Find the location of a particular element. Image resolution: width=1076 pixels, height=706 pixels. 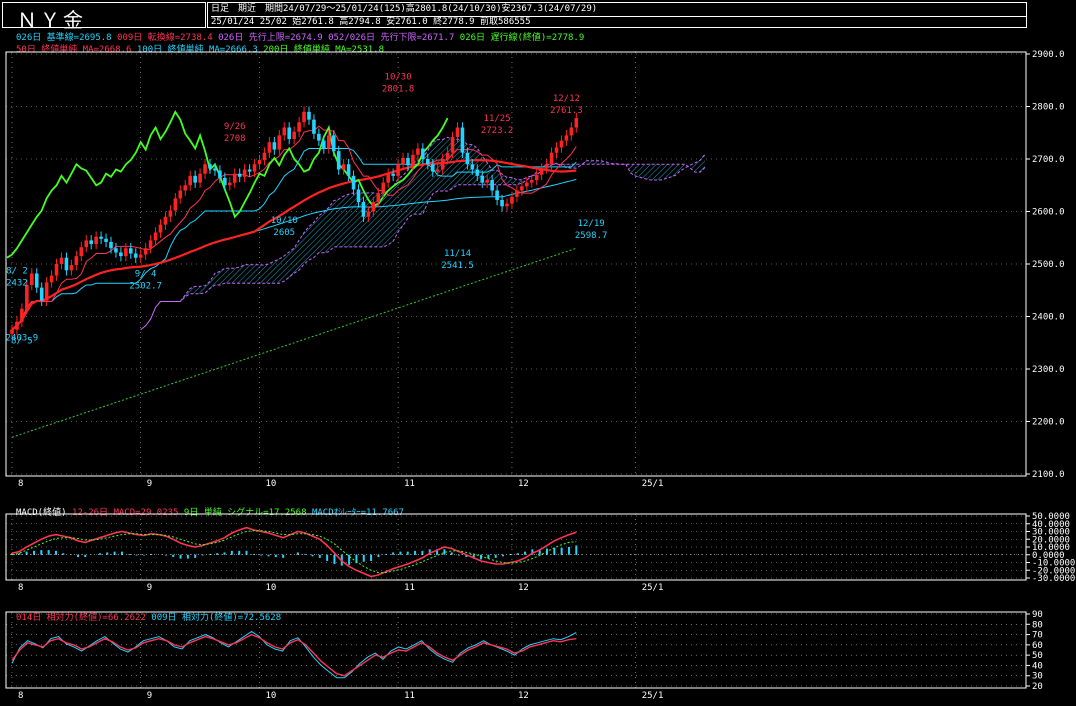

macd-xtick-label: 9 is located at coordinates (149, 588).